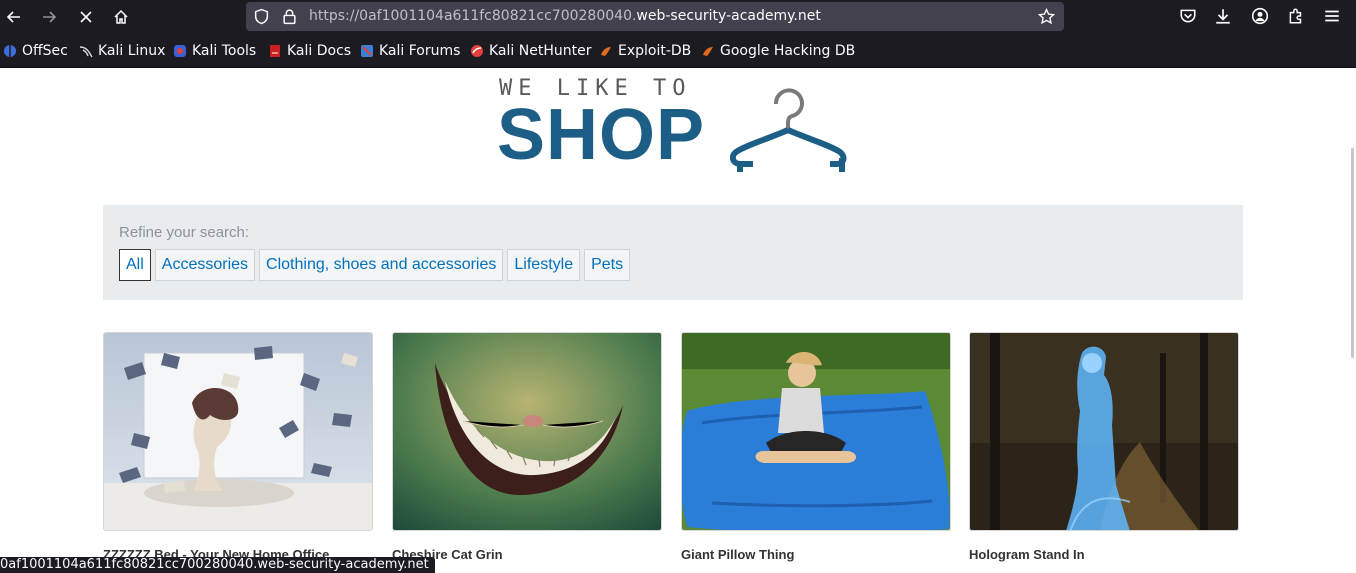 This screenshot has width=1356, height=573. I want to click on bookmark-label: Kali Tools, so click(224, 51).